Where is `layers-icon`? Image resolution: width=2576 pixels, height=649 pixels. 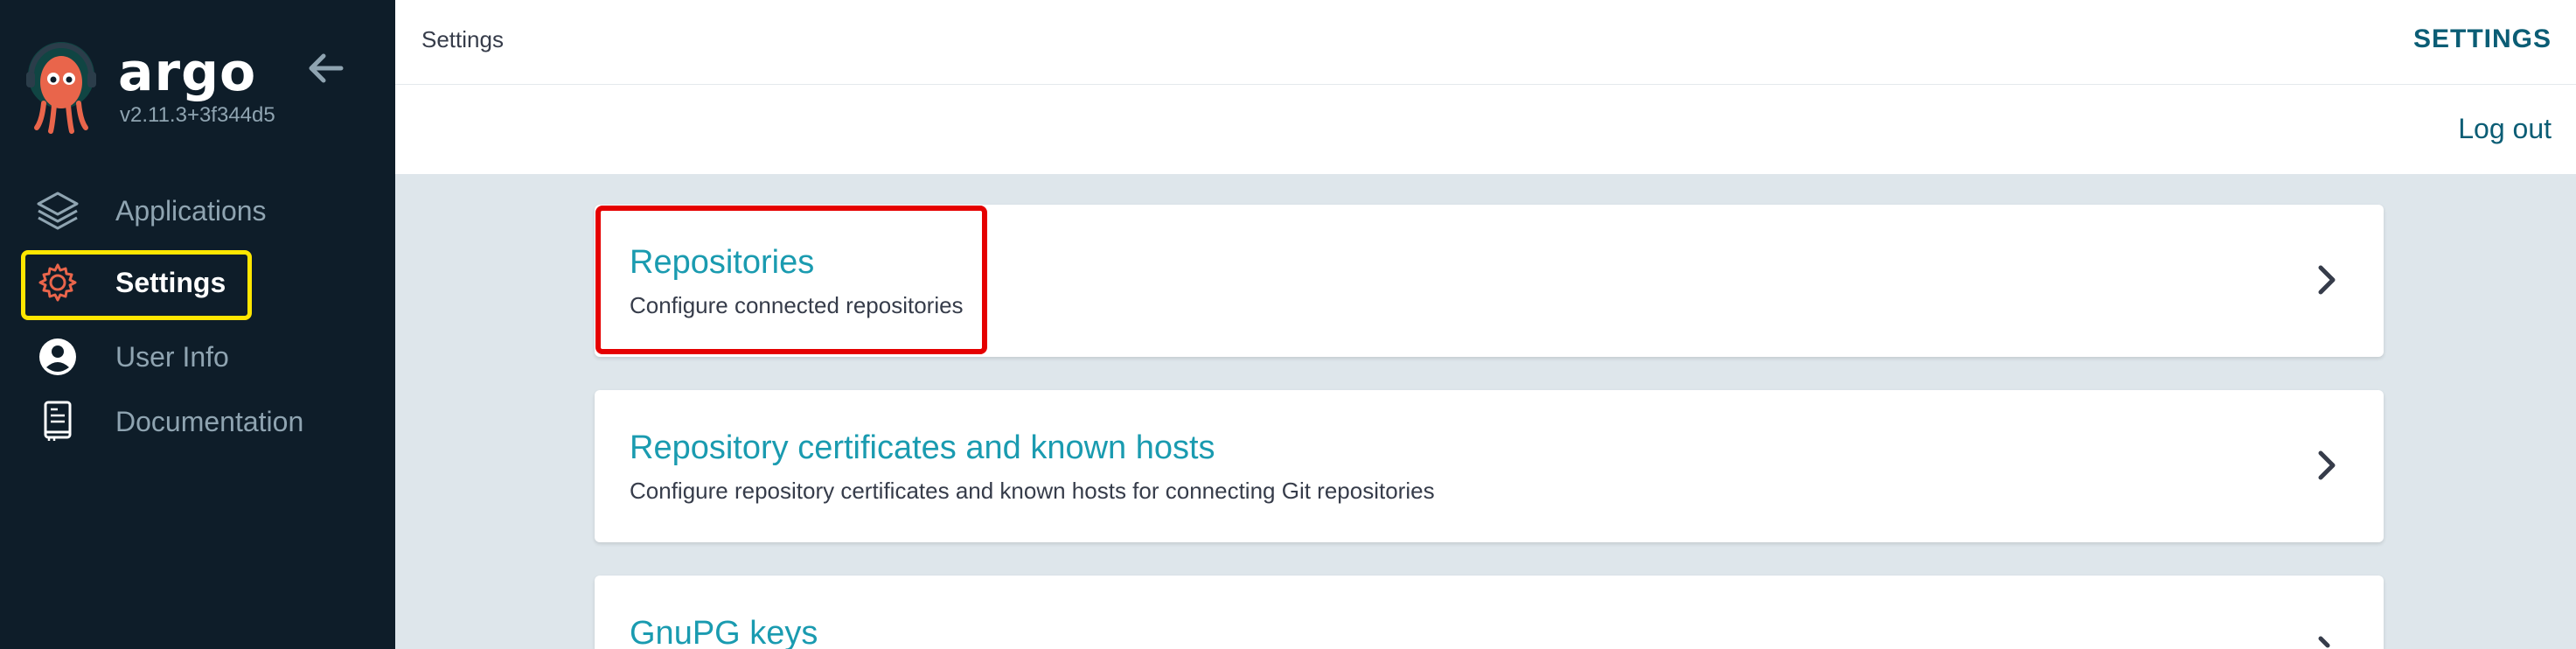 layers-icon is located at coordinates (57, 211).